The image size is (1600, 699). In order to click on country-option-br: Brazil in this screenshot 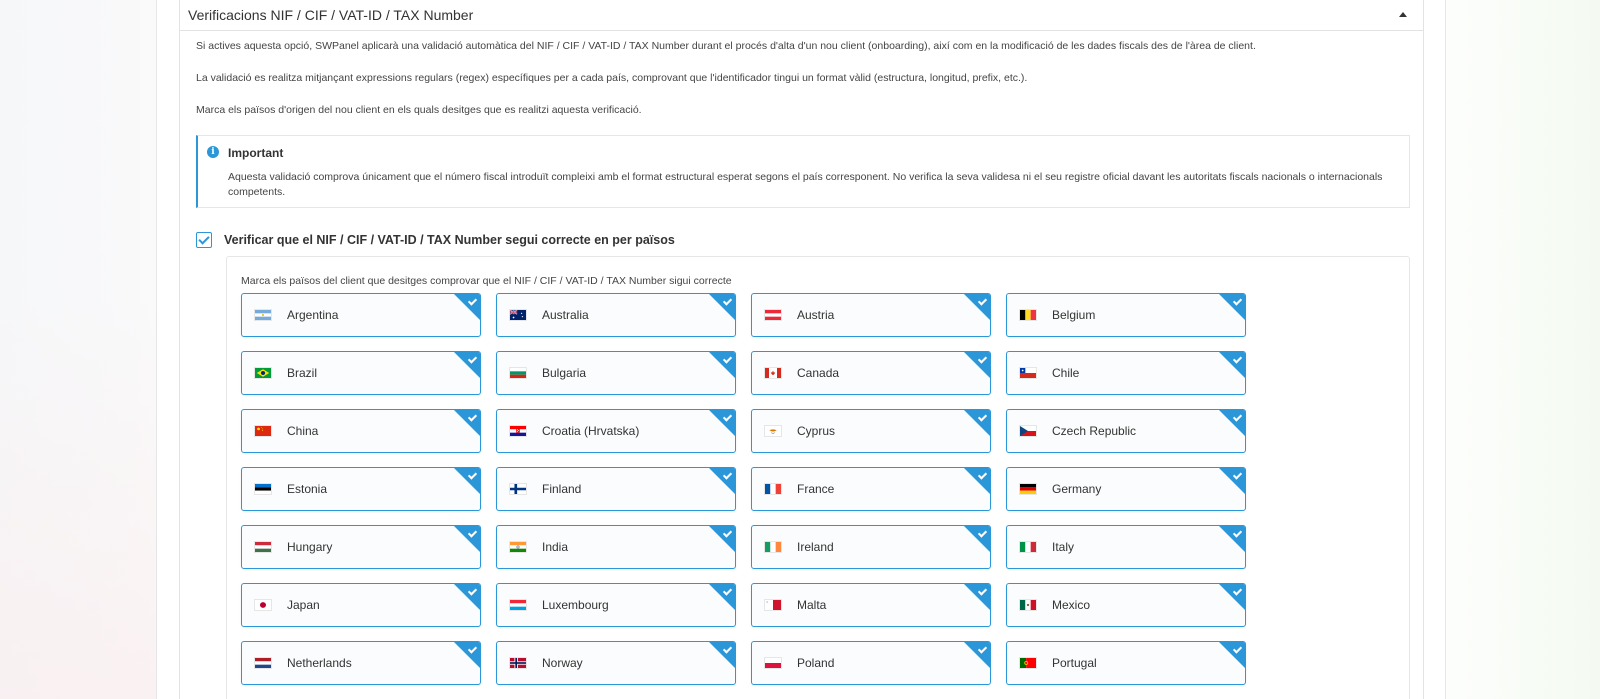, I will do `click(361, 373)`.